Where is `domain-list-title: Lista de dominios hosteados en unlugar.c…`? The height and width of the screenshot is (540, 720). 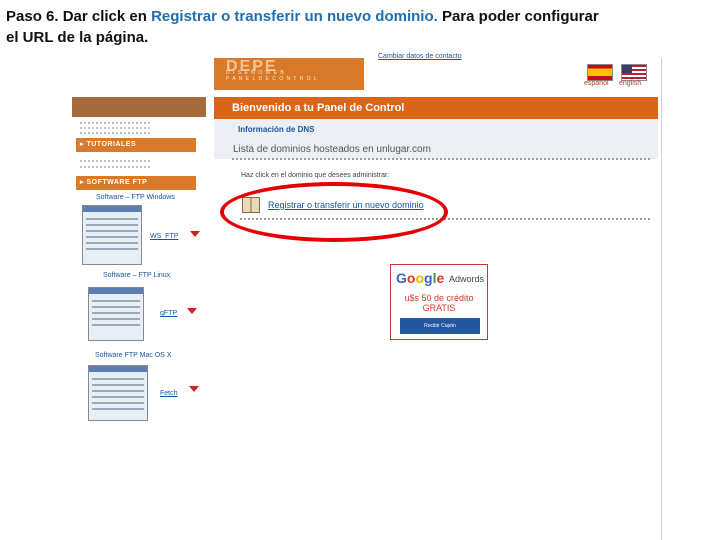 domain-list-title: Lista de dominios hosteados en unlugar.c… is located at coordinates (332, 149).